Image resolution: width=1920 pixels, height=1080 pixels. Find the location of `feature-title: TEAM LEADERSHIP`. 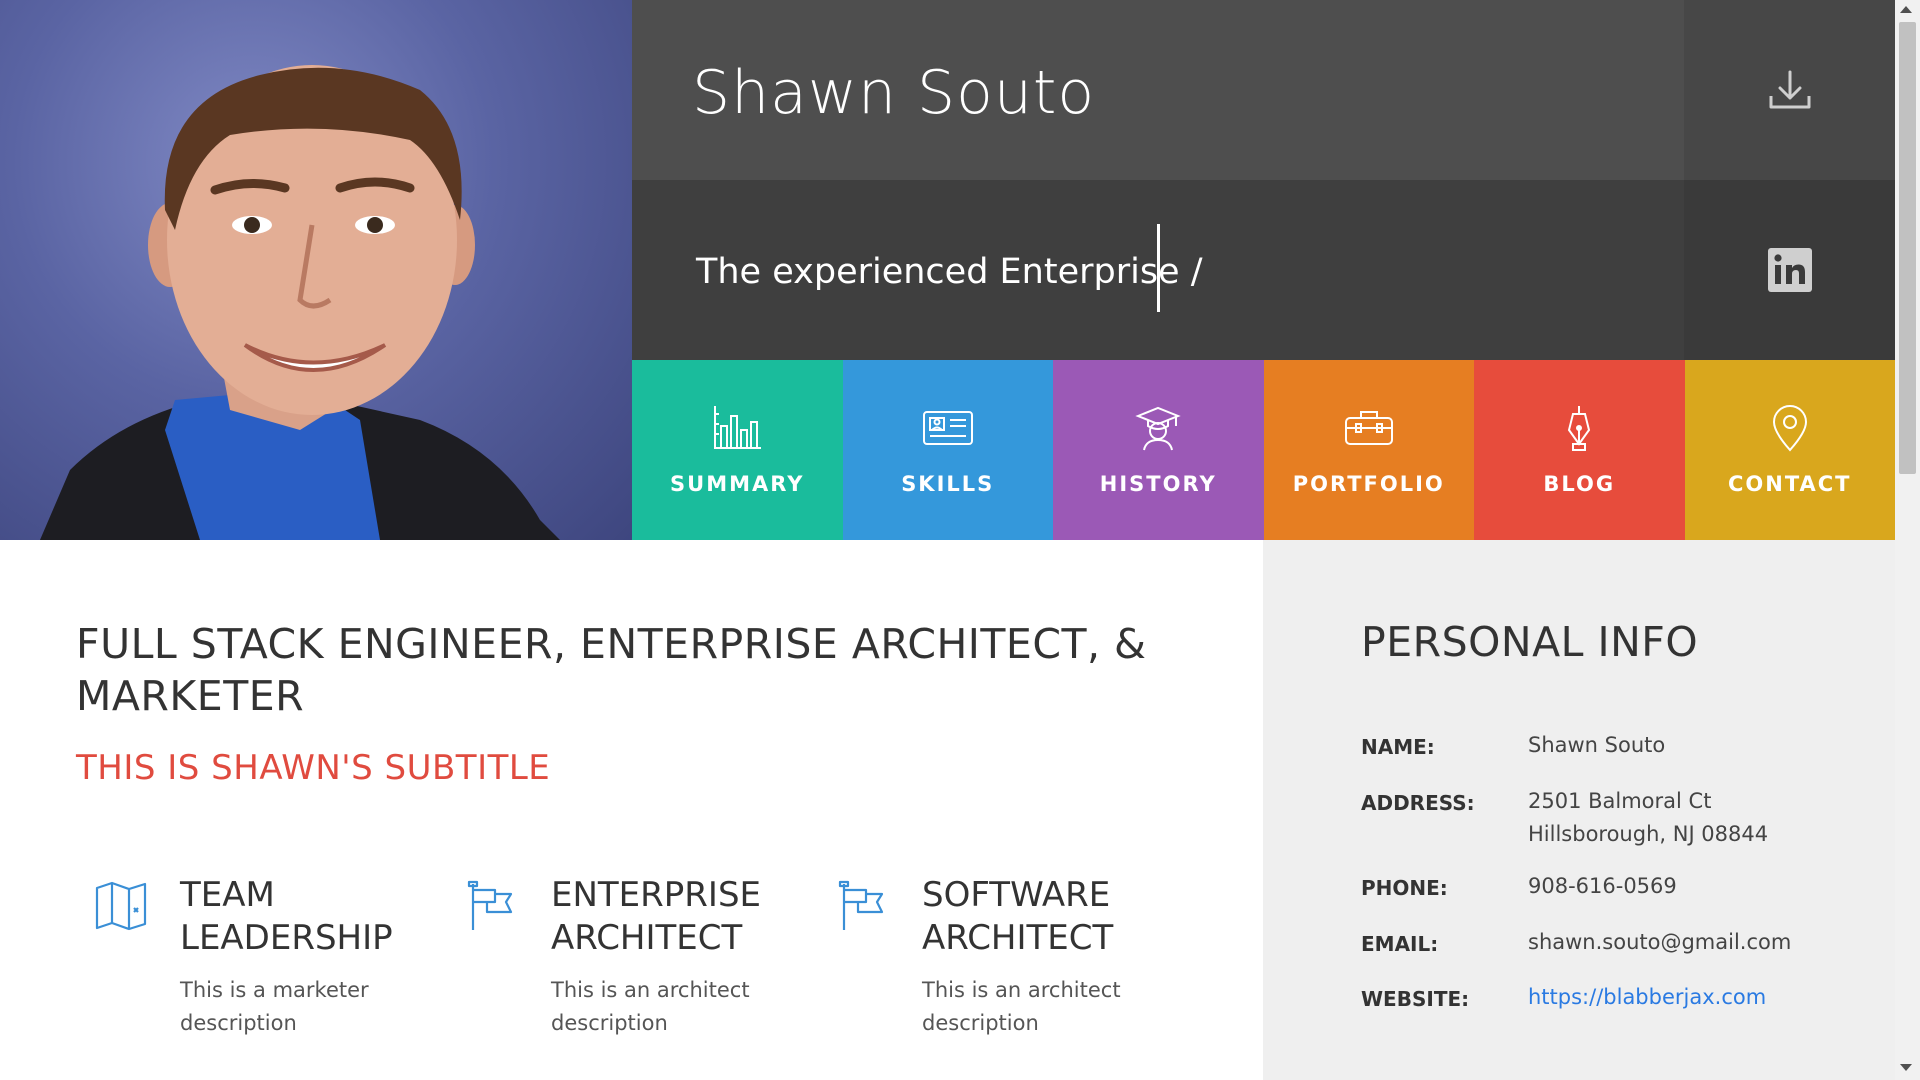

feature-title: TEAM LEADERSHIP is located at coordinates (286, 916).